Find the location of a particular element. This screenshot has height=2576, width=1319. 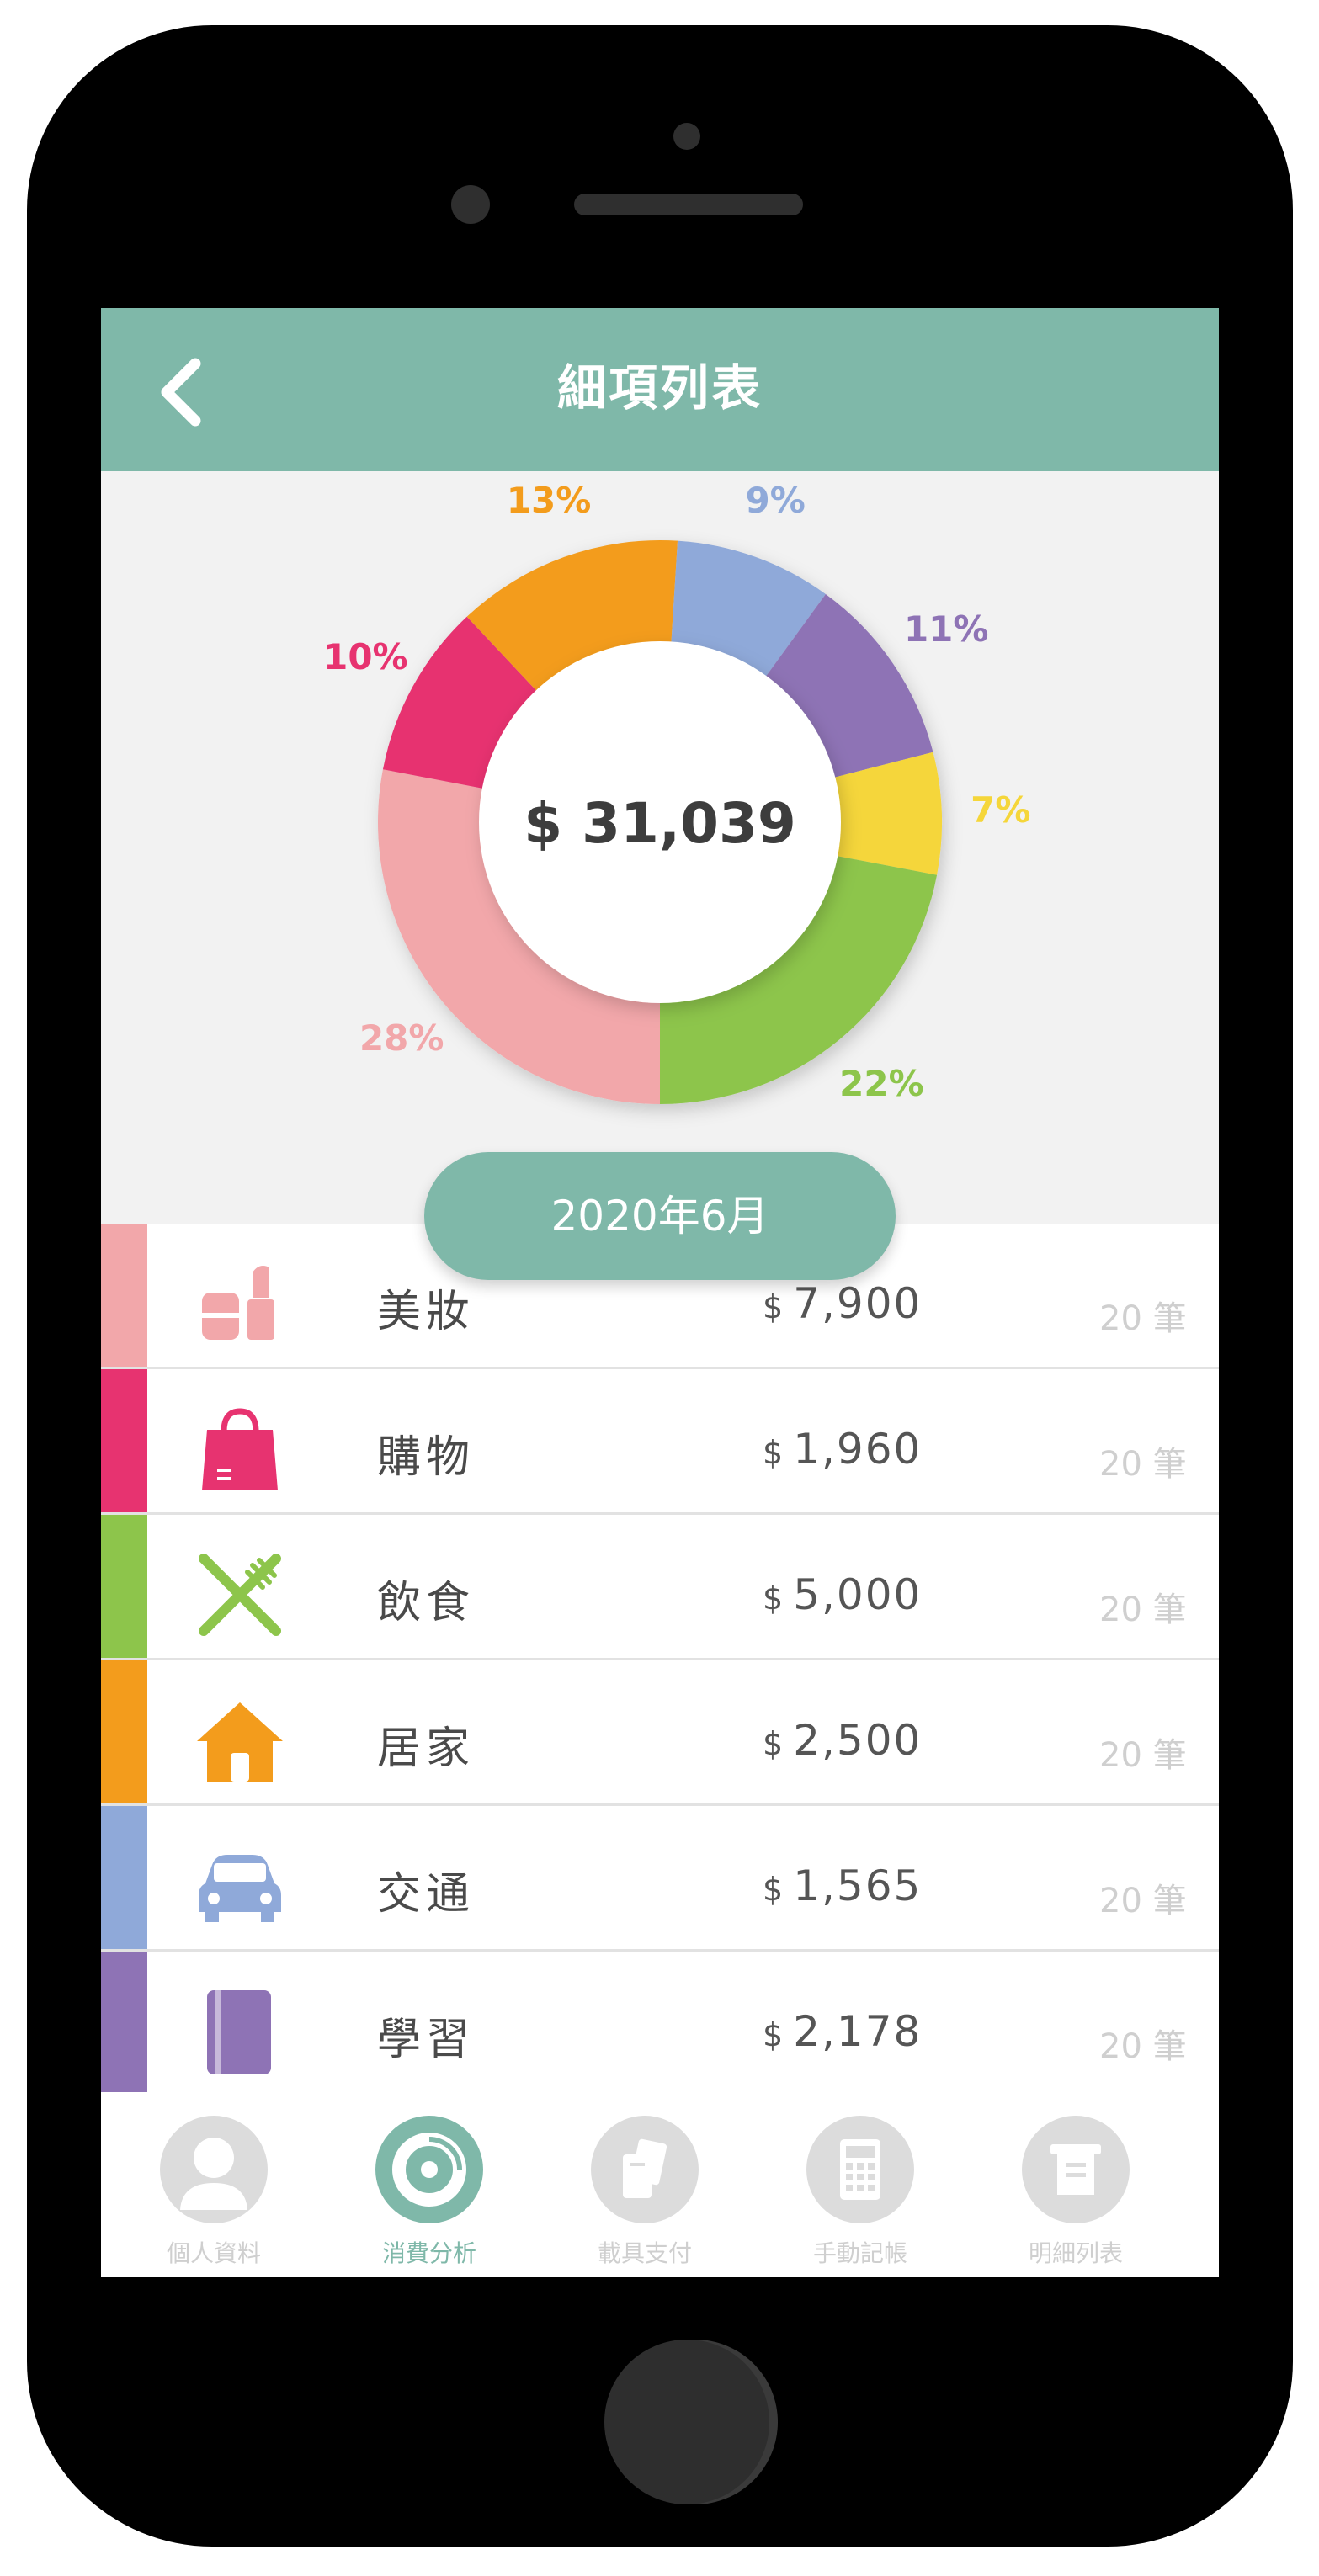

fork-knife-icon is located at coordinates (240, 1595).